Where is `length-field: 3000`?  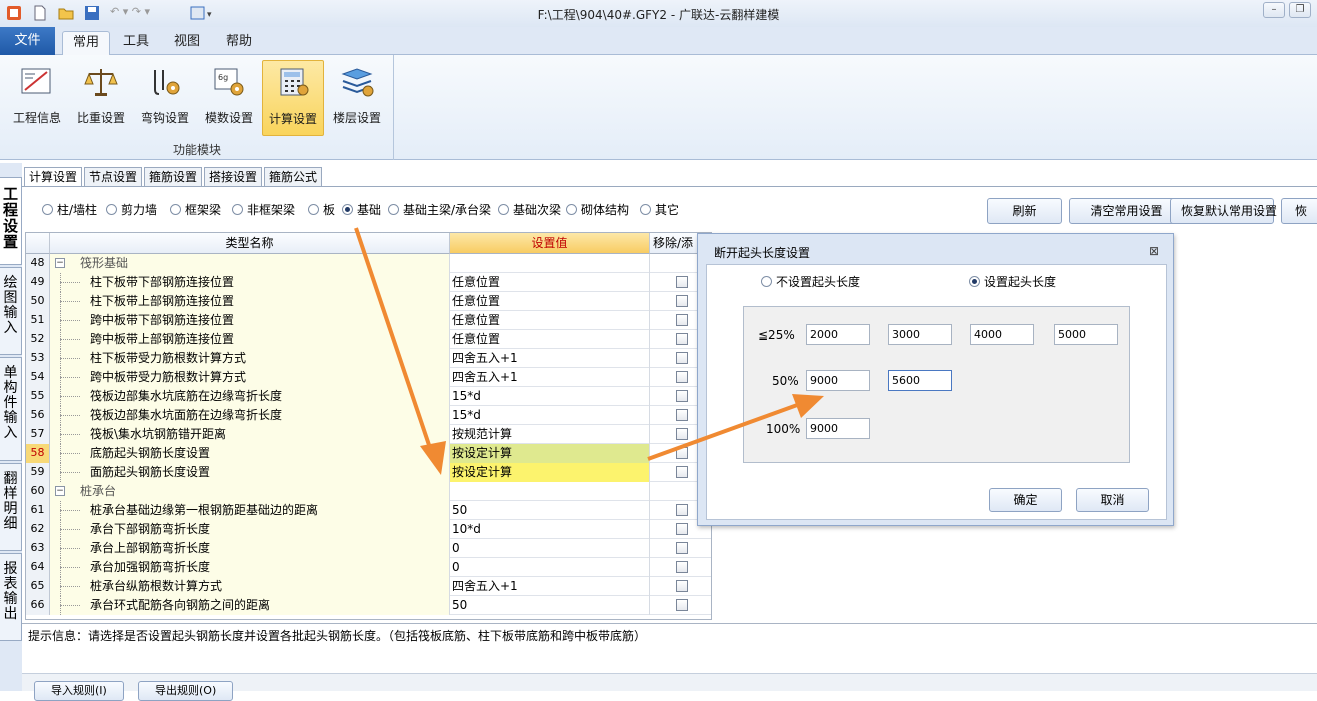
length-field: 3000 is located at coordinates (920, 334).